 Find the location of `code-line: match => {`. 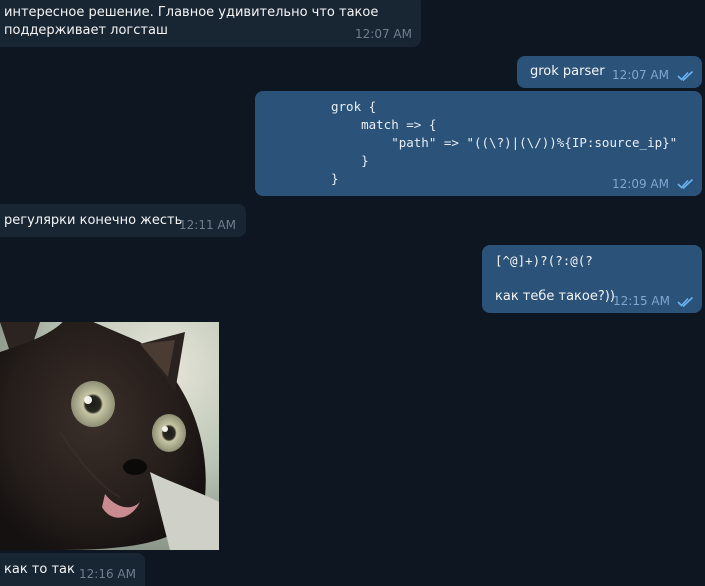

code-line: match => { is located at coordinates (384, 124).